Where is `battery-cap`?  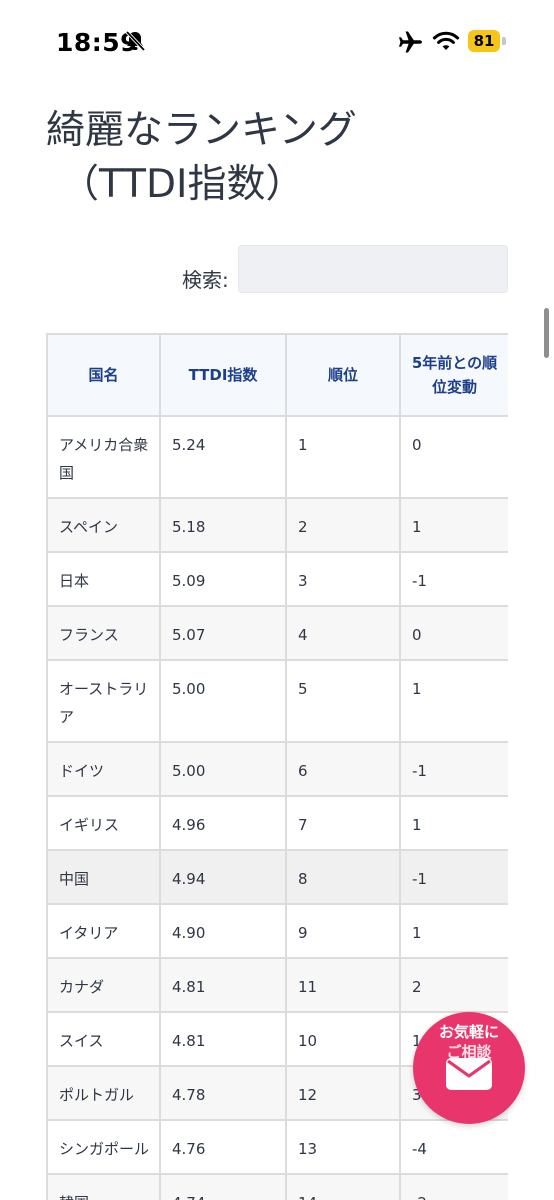
battery-cap is located at coordinates (504, 41).